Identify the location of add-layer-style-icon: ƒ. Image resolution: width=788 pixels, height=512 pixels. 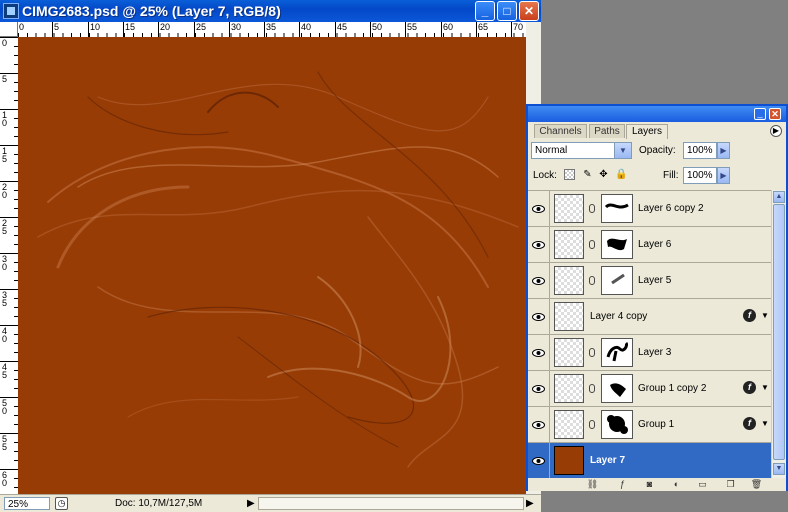
(622, 484).